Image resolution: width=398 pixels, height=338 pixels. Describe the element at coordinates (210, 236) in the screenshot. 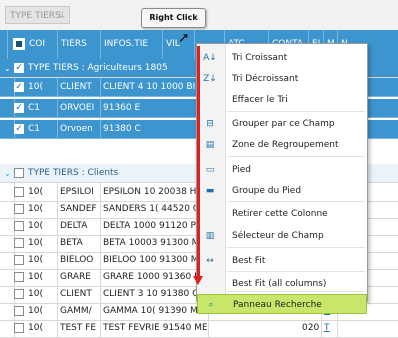

I see `field-chooser-icon: ▥` at that location.